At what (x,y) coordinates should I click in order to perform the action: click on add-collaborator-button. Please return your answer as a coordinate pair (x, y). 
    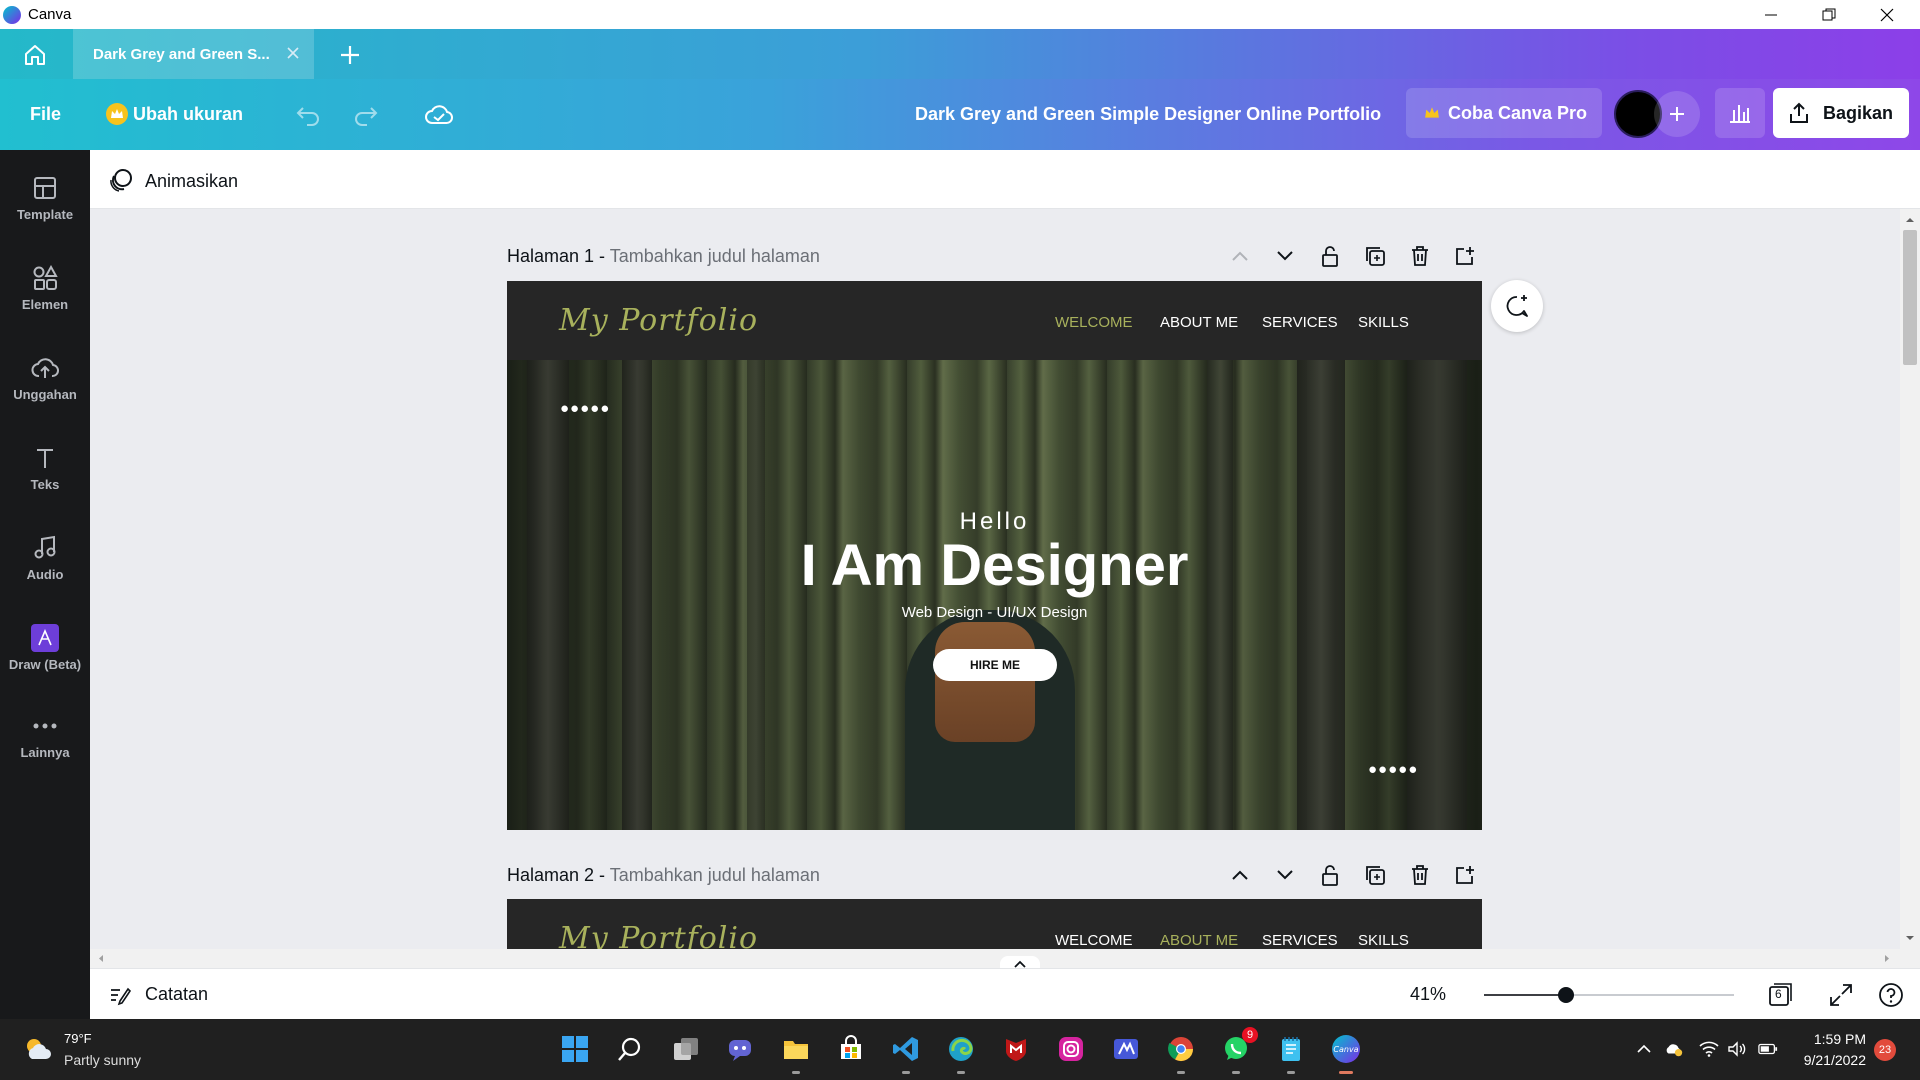
    Looking at the image, I should click on (1677, 114).